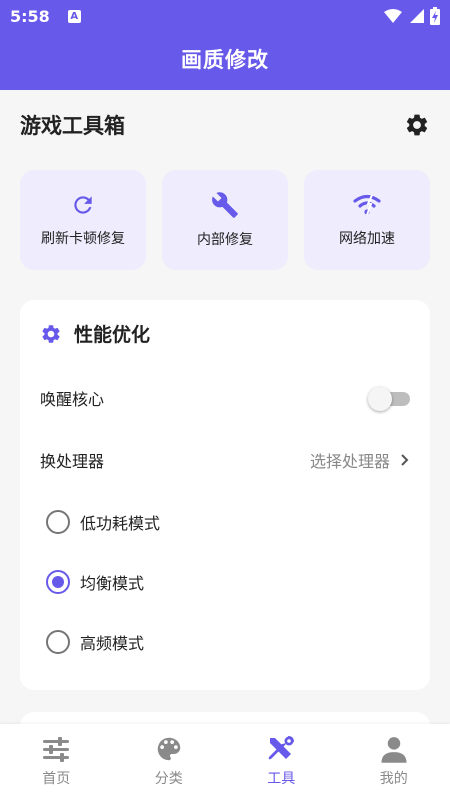  I want to click on wake-core-row: 唤醒核心, so click(225, 398).